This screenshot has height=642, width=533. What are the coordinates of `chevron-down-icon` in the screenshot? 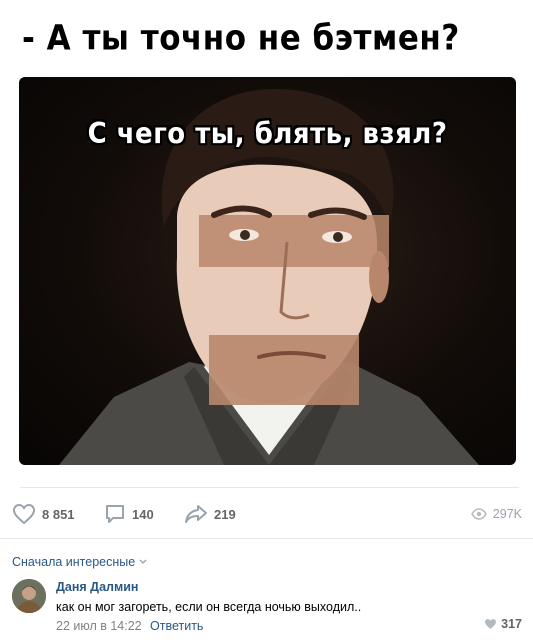 It's located at (143, 561).